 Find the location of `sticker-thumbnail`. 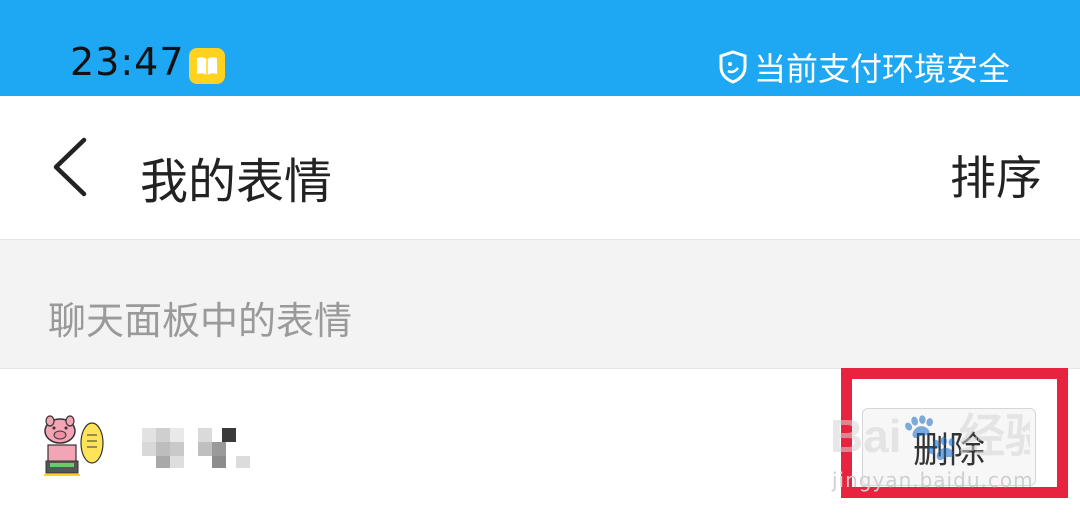

sticker-thumbnail is located at coordinates (74, 449).